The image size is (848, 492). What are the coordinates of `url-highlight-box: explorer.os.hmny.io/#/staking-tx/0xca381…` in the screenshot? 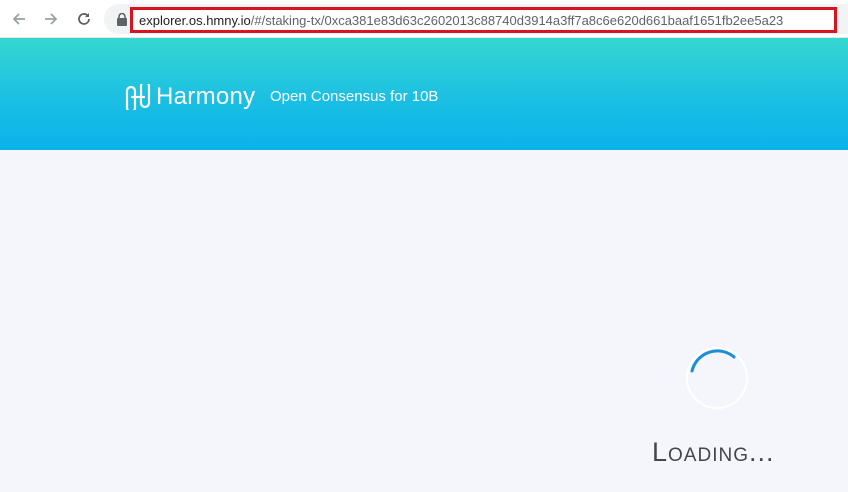 It's located at (483, 20).